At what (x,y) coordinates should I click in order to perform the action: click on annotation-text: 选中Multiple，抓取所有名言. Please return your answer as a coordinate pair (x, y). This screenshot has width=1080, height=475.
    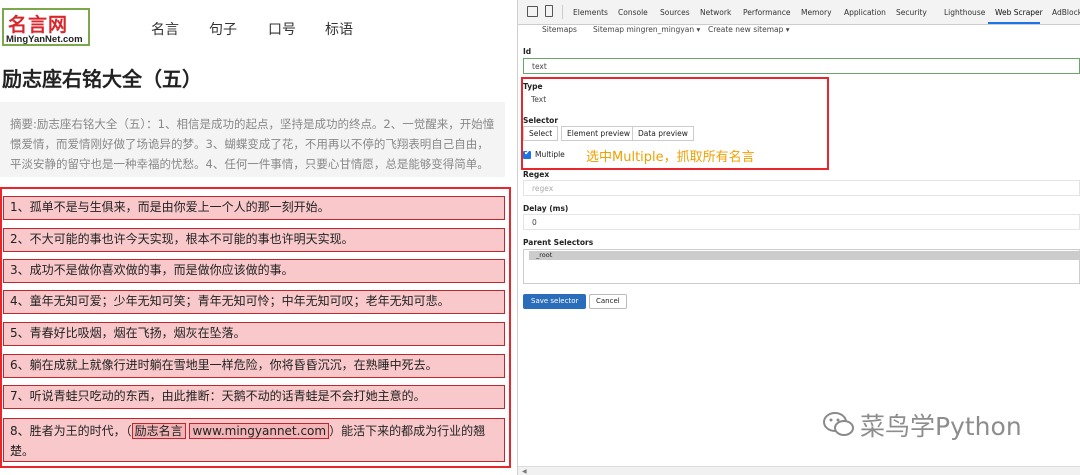
    Looking at the image, I should click on (670, 157).